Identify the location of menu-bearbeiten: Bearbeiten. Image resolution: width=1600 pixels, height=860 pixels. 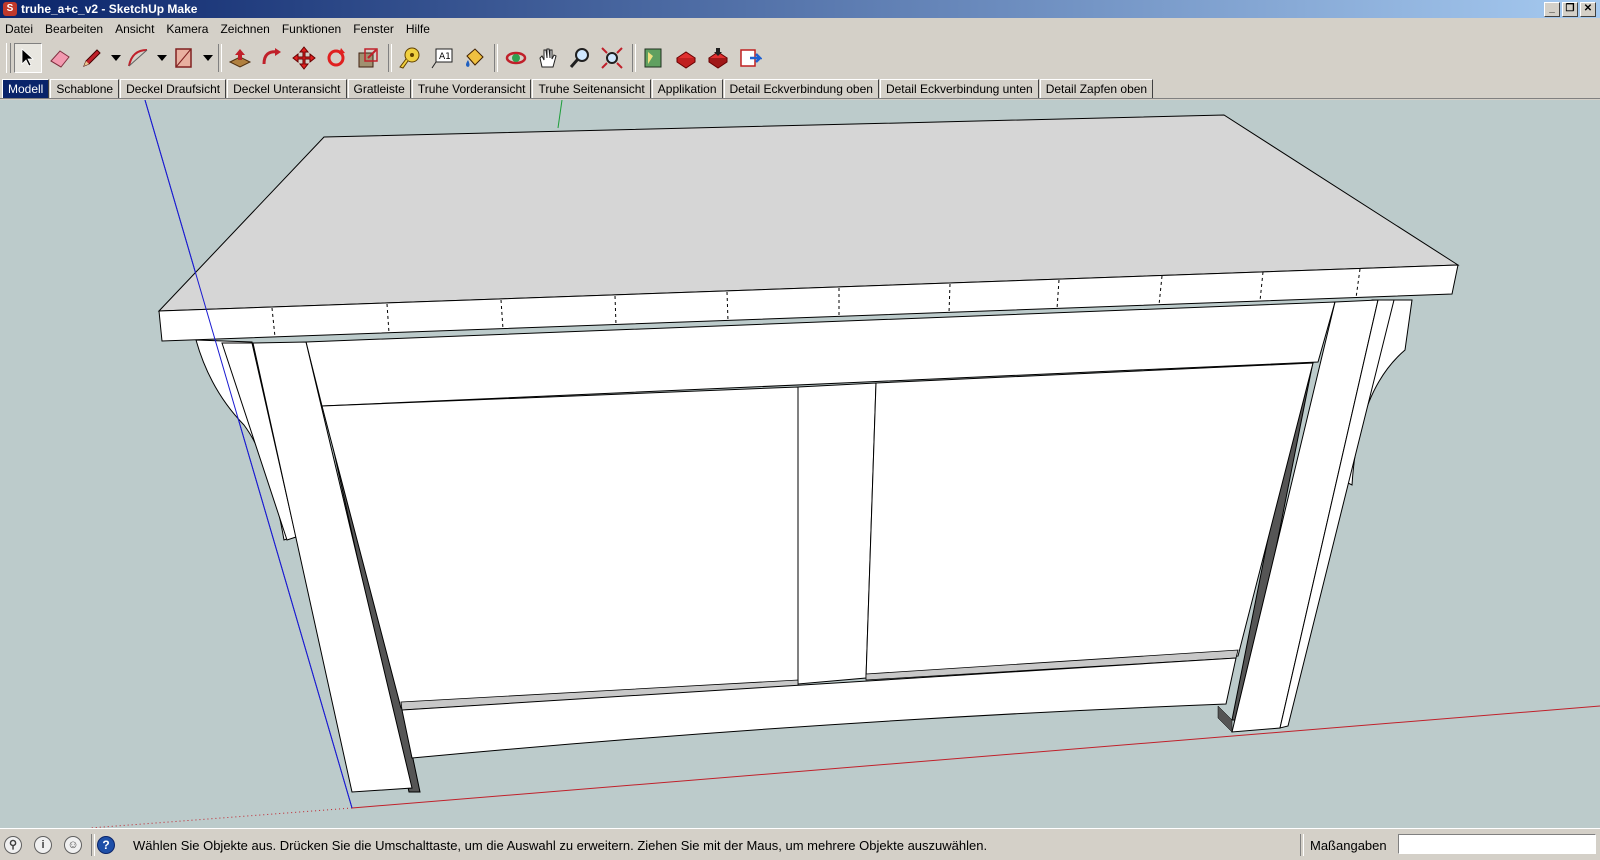
(74, 29).